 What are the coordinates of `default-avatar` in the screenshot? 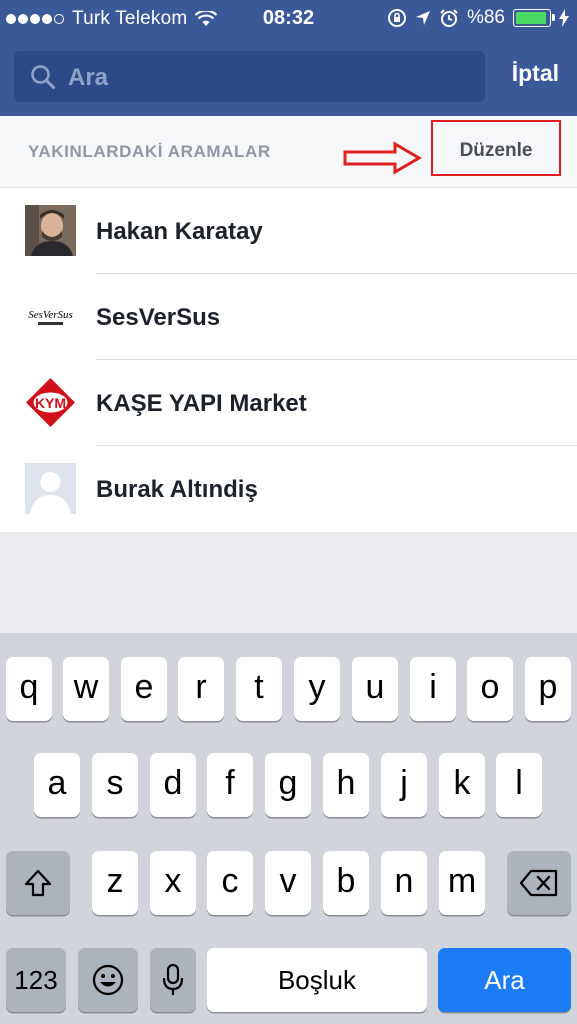 It's located at (50, 488).